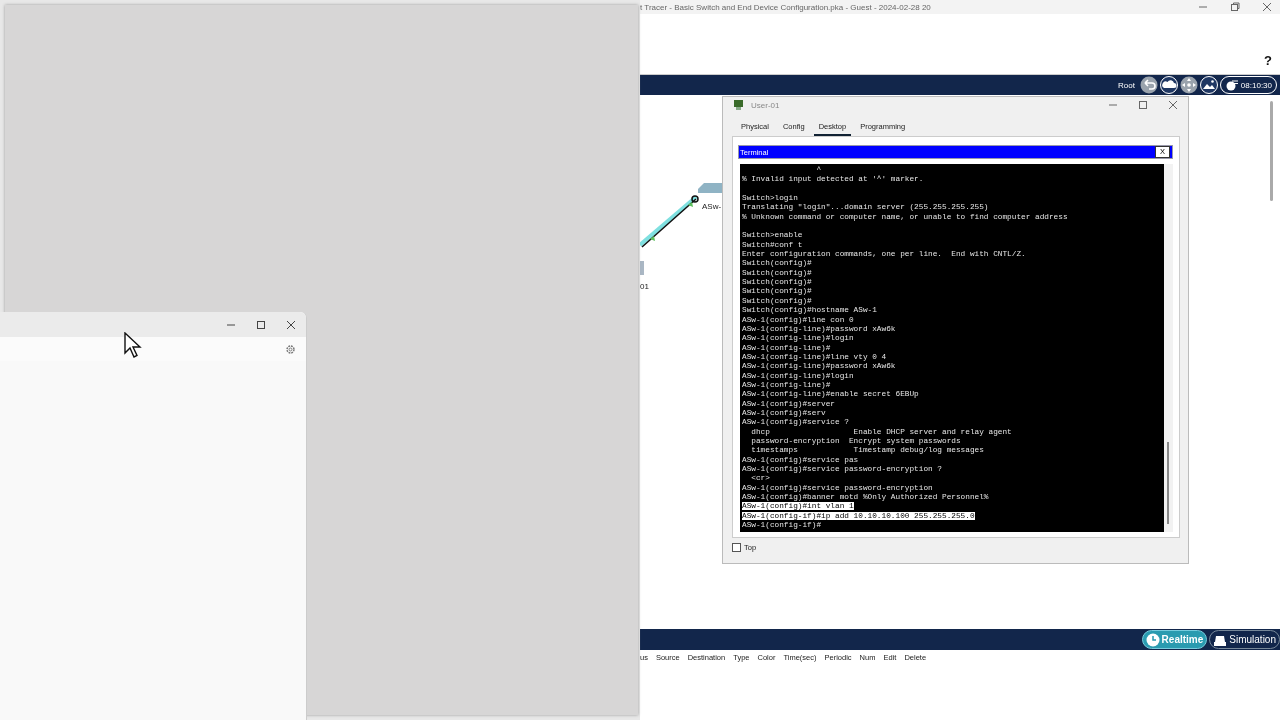 The width and height of the screenshot is (1280, 720). Describe the element at coordinates (1208, 85) in the screenshot. I see `landscape-icon` at that location.